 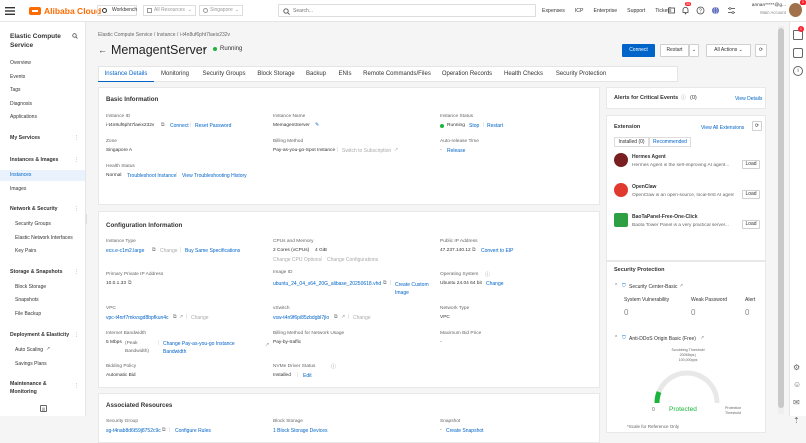 I want to click on back-arrow-icon: ←, so click(x=102, y=50).